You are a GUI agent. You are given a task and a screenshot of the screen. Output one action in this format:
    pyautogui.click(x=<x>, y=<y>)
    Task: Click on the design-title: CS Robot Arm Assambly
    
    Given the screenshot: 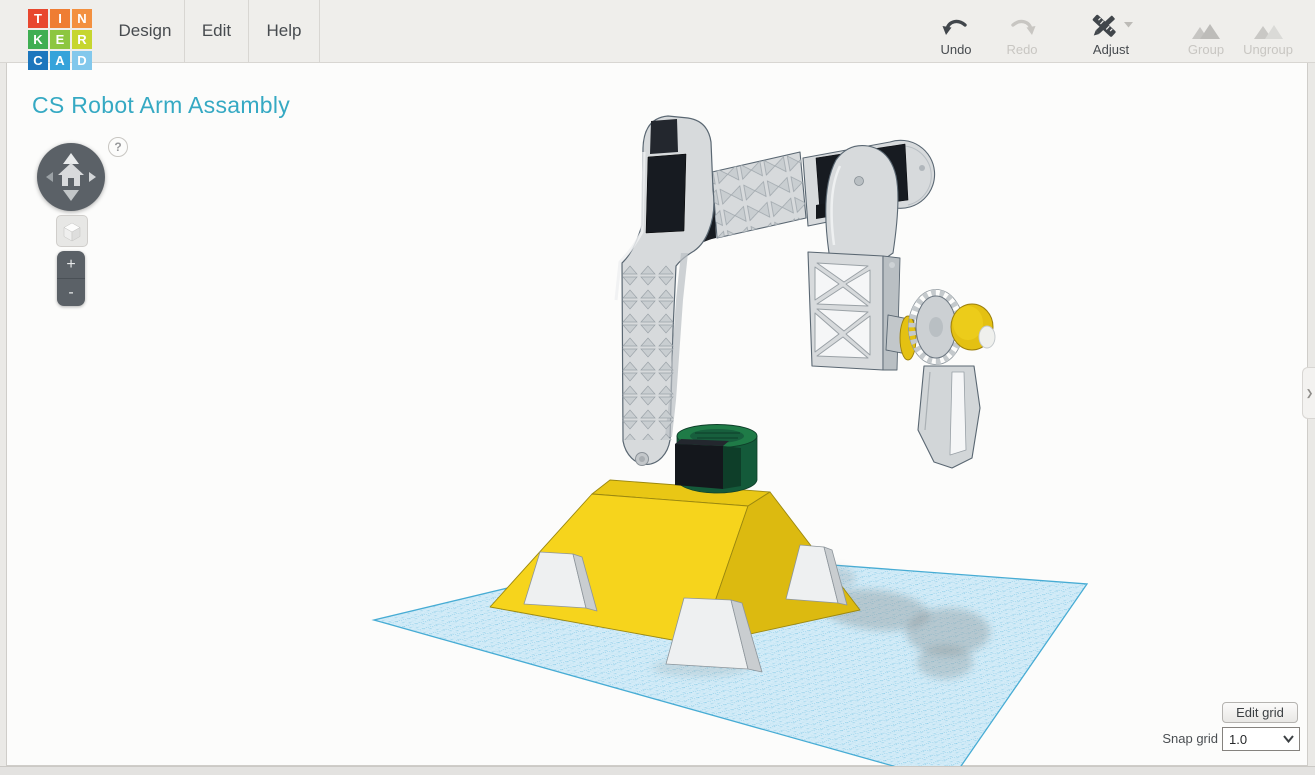 What is the action you would take?
    pyautogui.click(x=161, y=105)
    